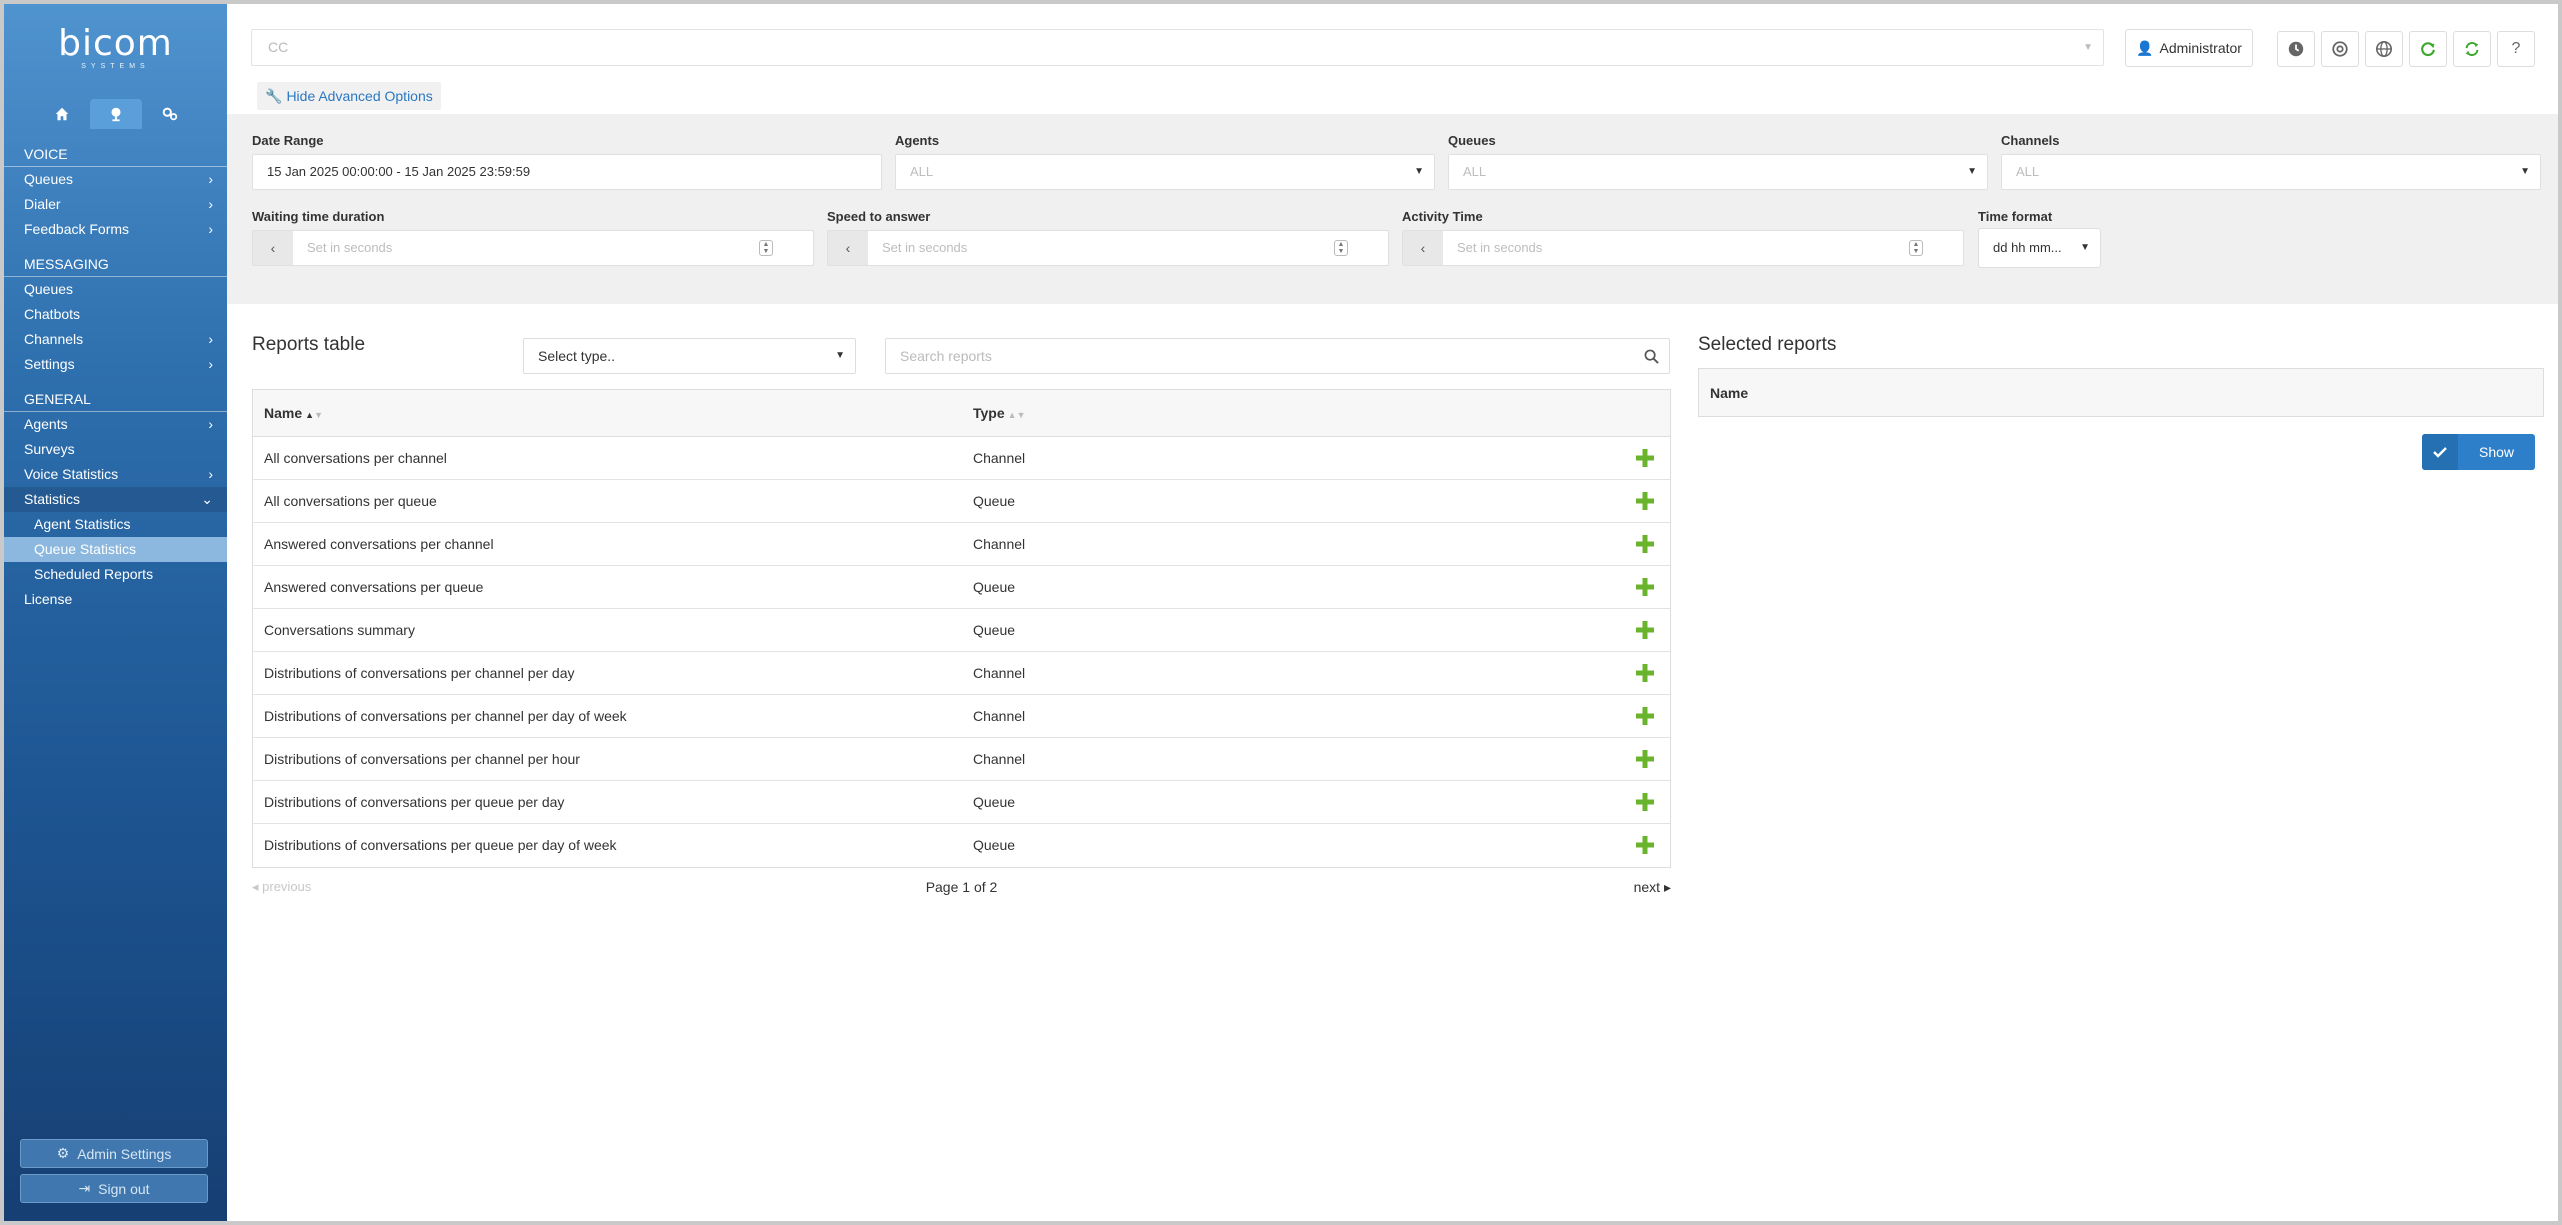  What do you see at coordinates (115, 474) in the screenshot?
I see `sidebar-item-voice-statistics: Voice Statistics ›` at bounding box center [115, 474].